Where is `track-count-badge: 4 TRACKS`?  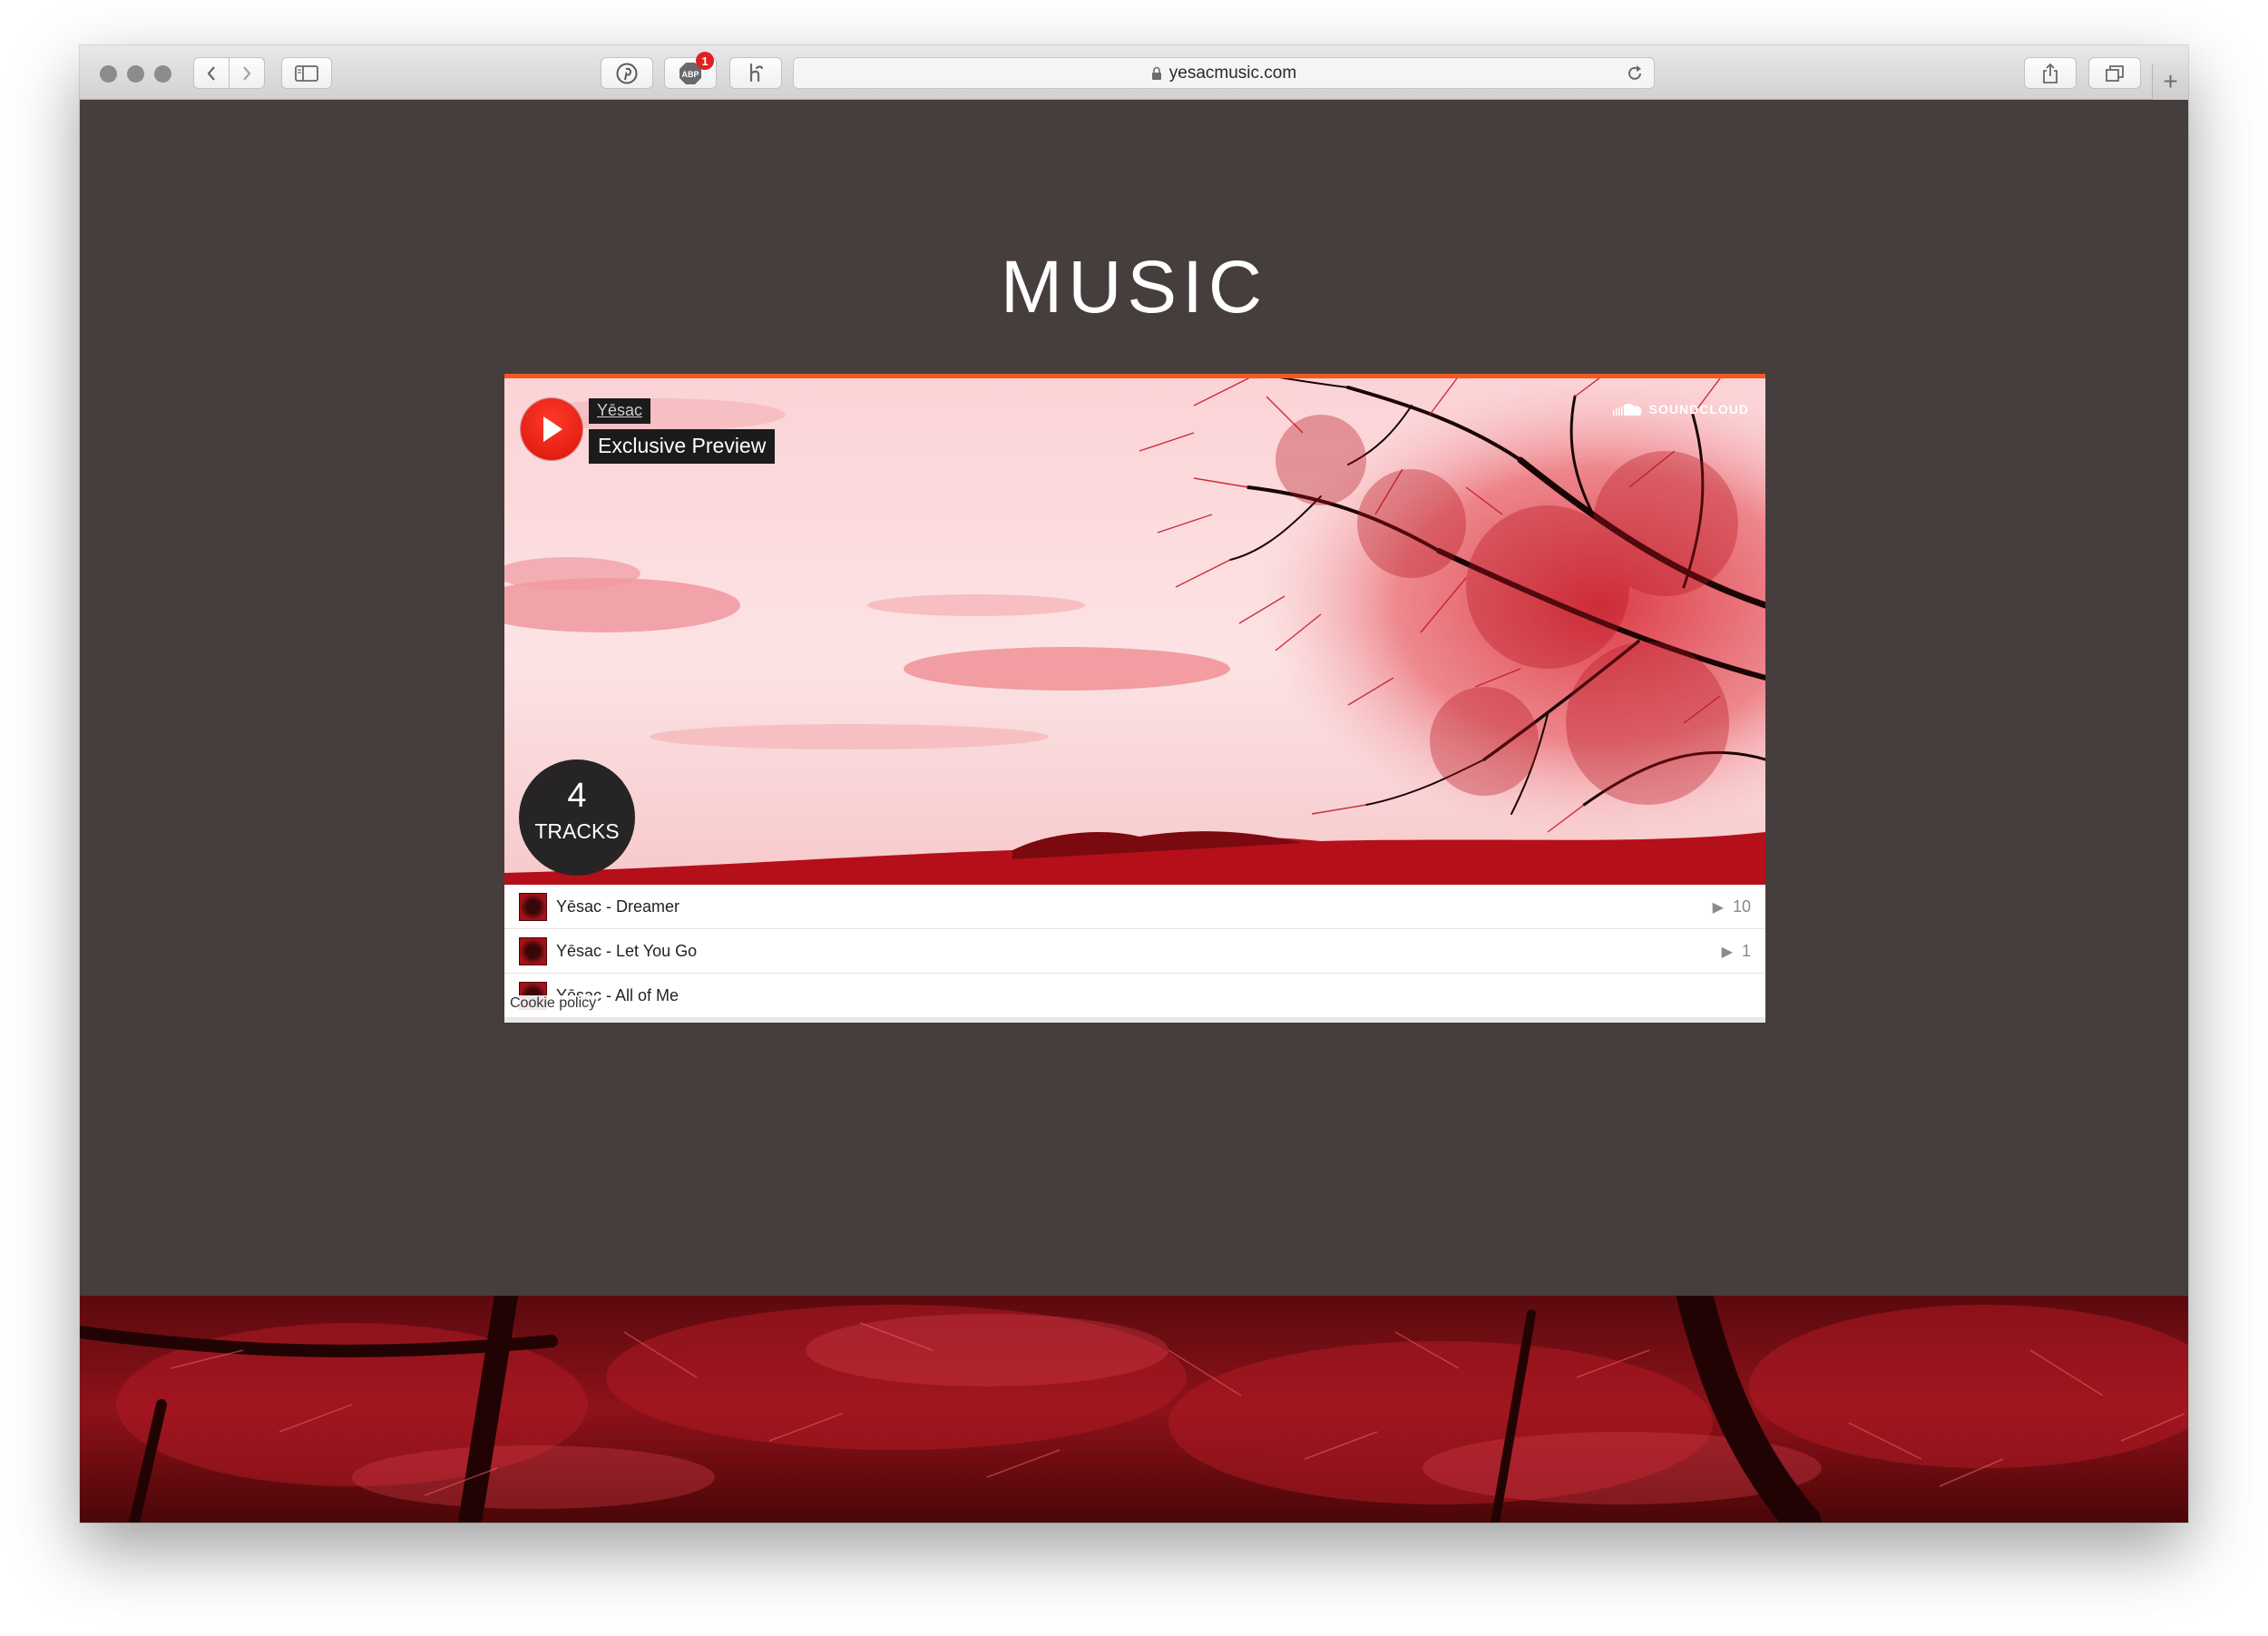 track-count-badge: 4 TRACKS is located at coordinates (577, 817).